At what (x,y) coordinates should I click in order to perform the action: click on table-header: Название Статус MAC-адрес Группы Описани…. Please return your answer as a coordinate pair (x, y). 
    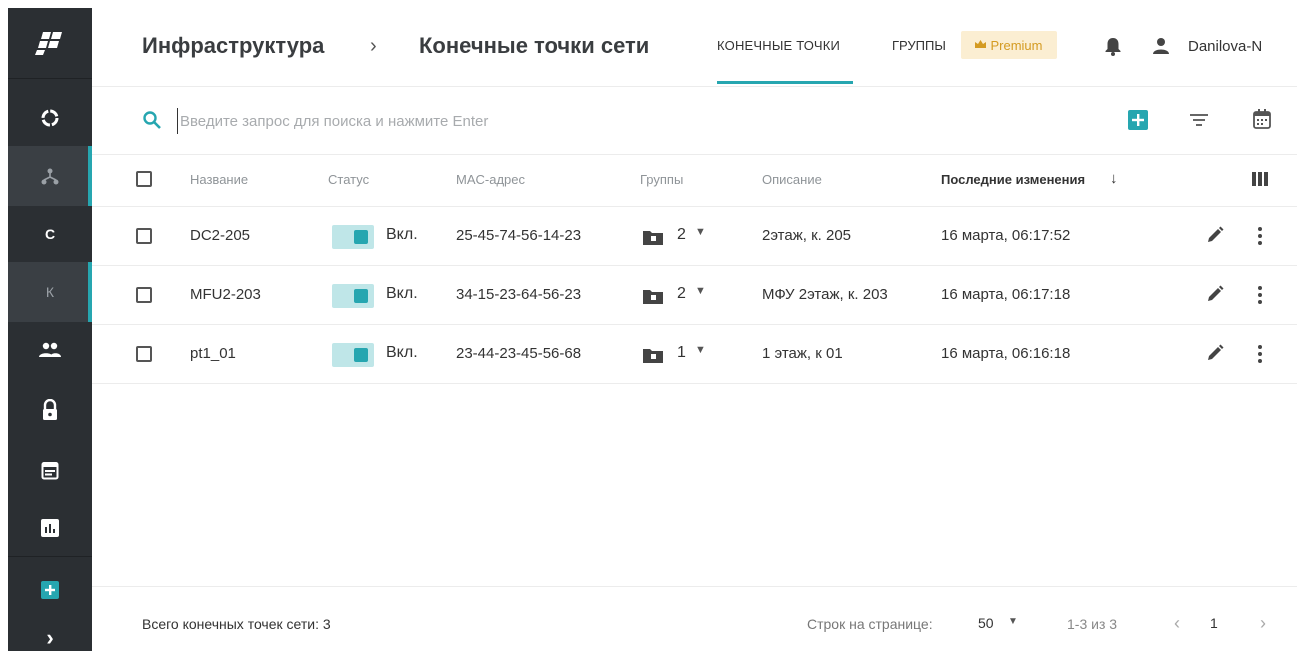
    Looking at the image, I should click on (694, 180).